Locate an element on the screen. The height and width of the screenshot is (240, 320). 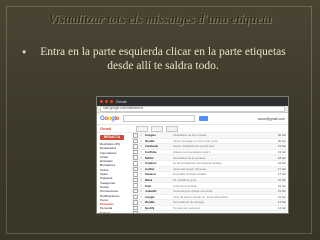
message-date: 14 feb is located at coordinates (281, 202).